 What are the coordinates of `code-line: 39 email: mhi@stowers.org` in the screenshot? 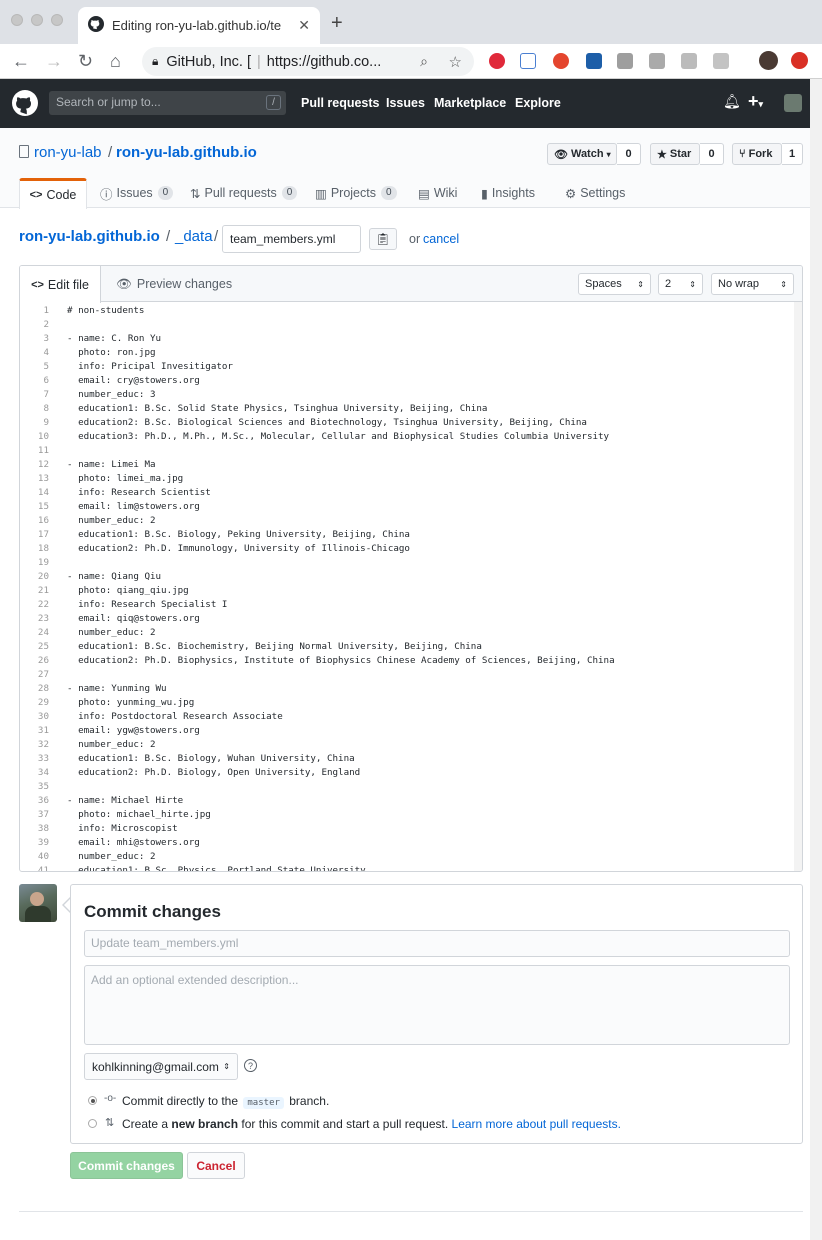 It's located at (411, 843).